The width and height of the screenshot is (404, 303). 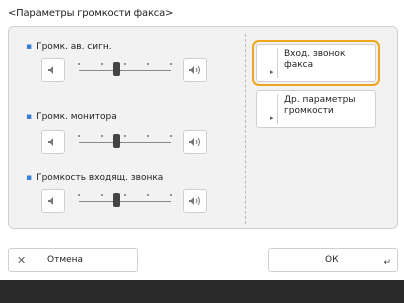 I want to click on screen-title: <Параметры громкости факса>, so click(x=91, y=13).